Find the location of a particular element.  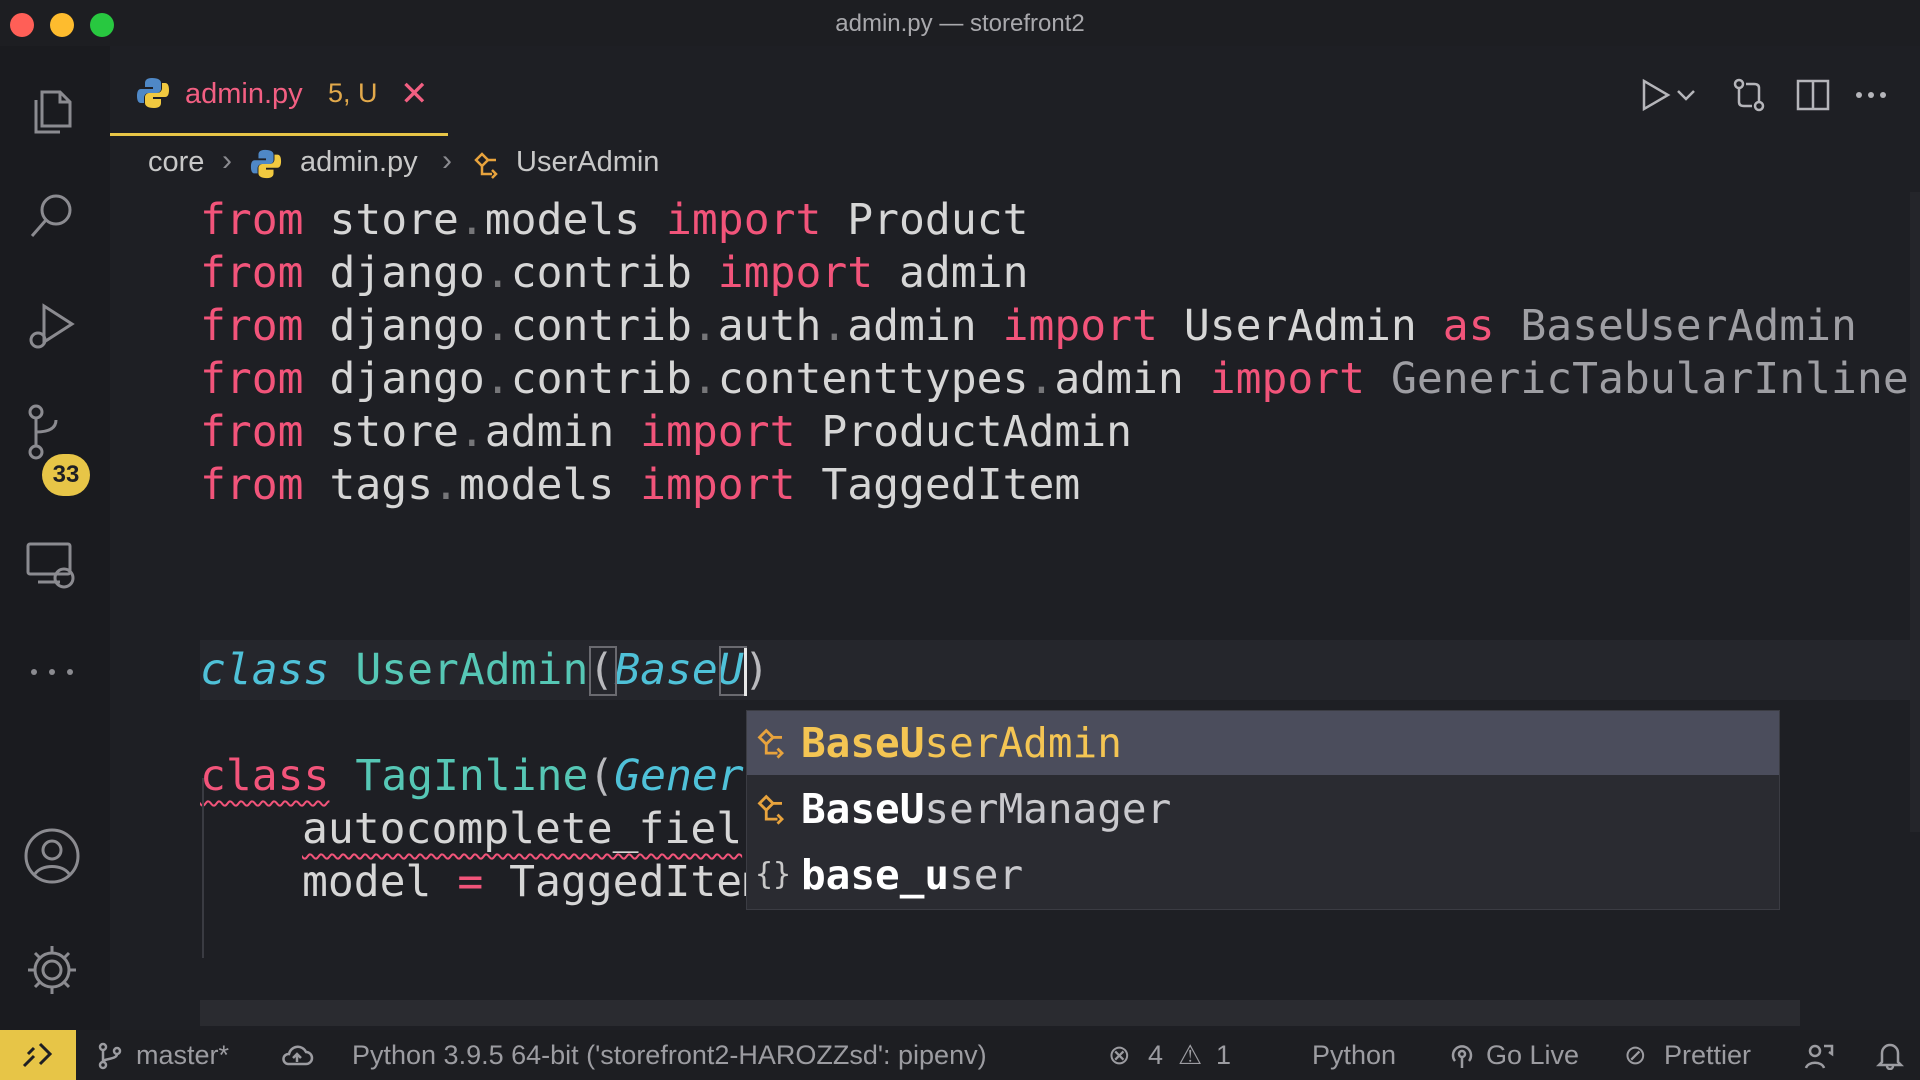

run-debug-icon is located at coordinates (52, 326).